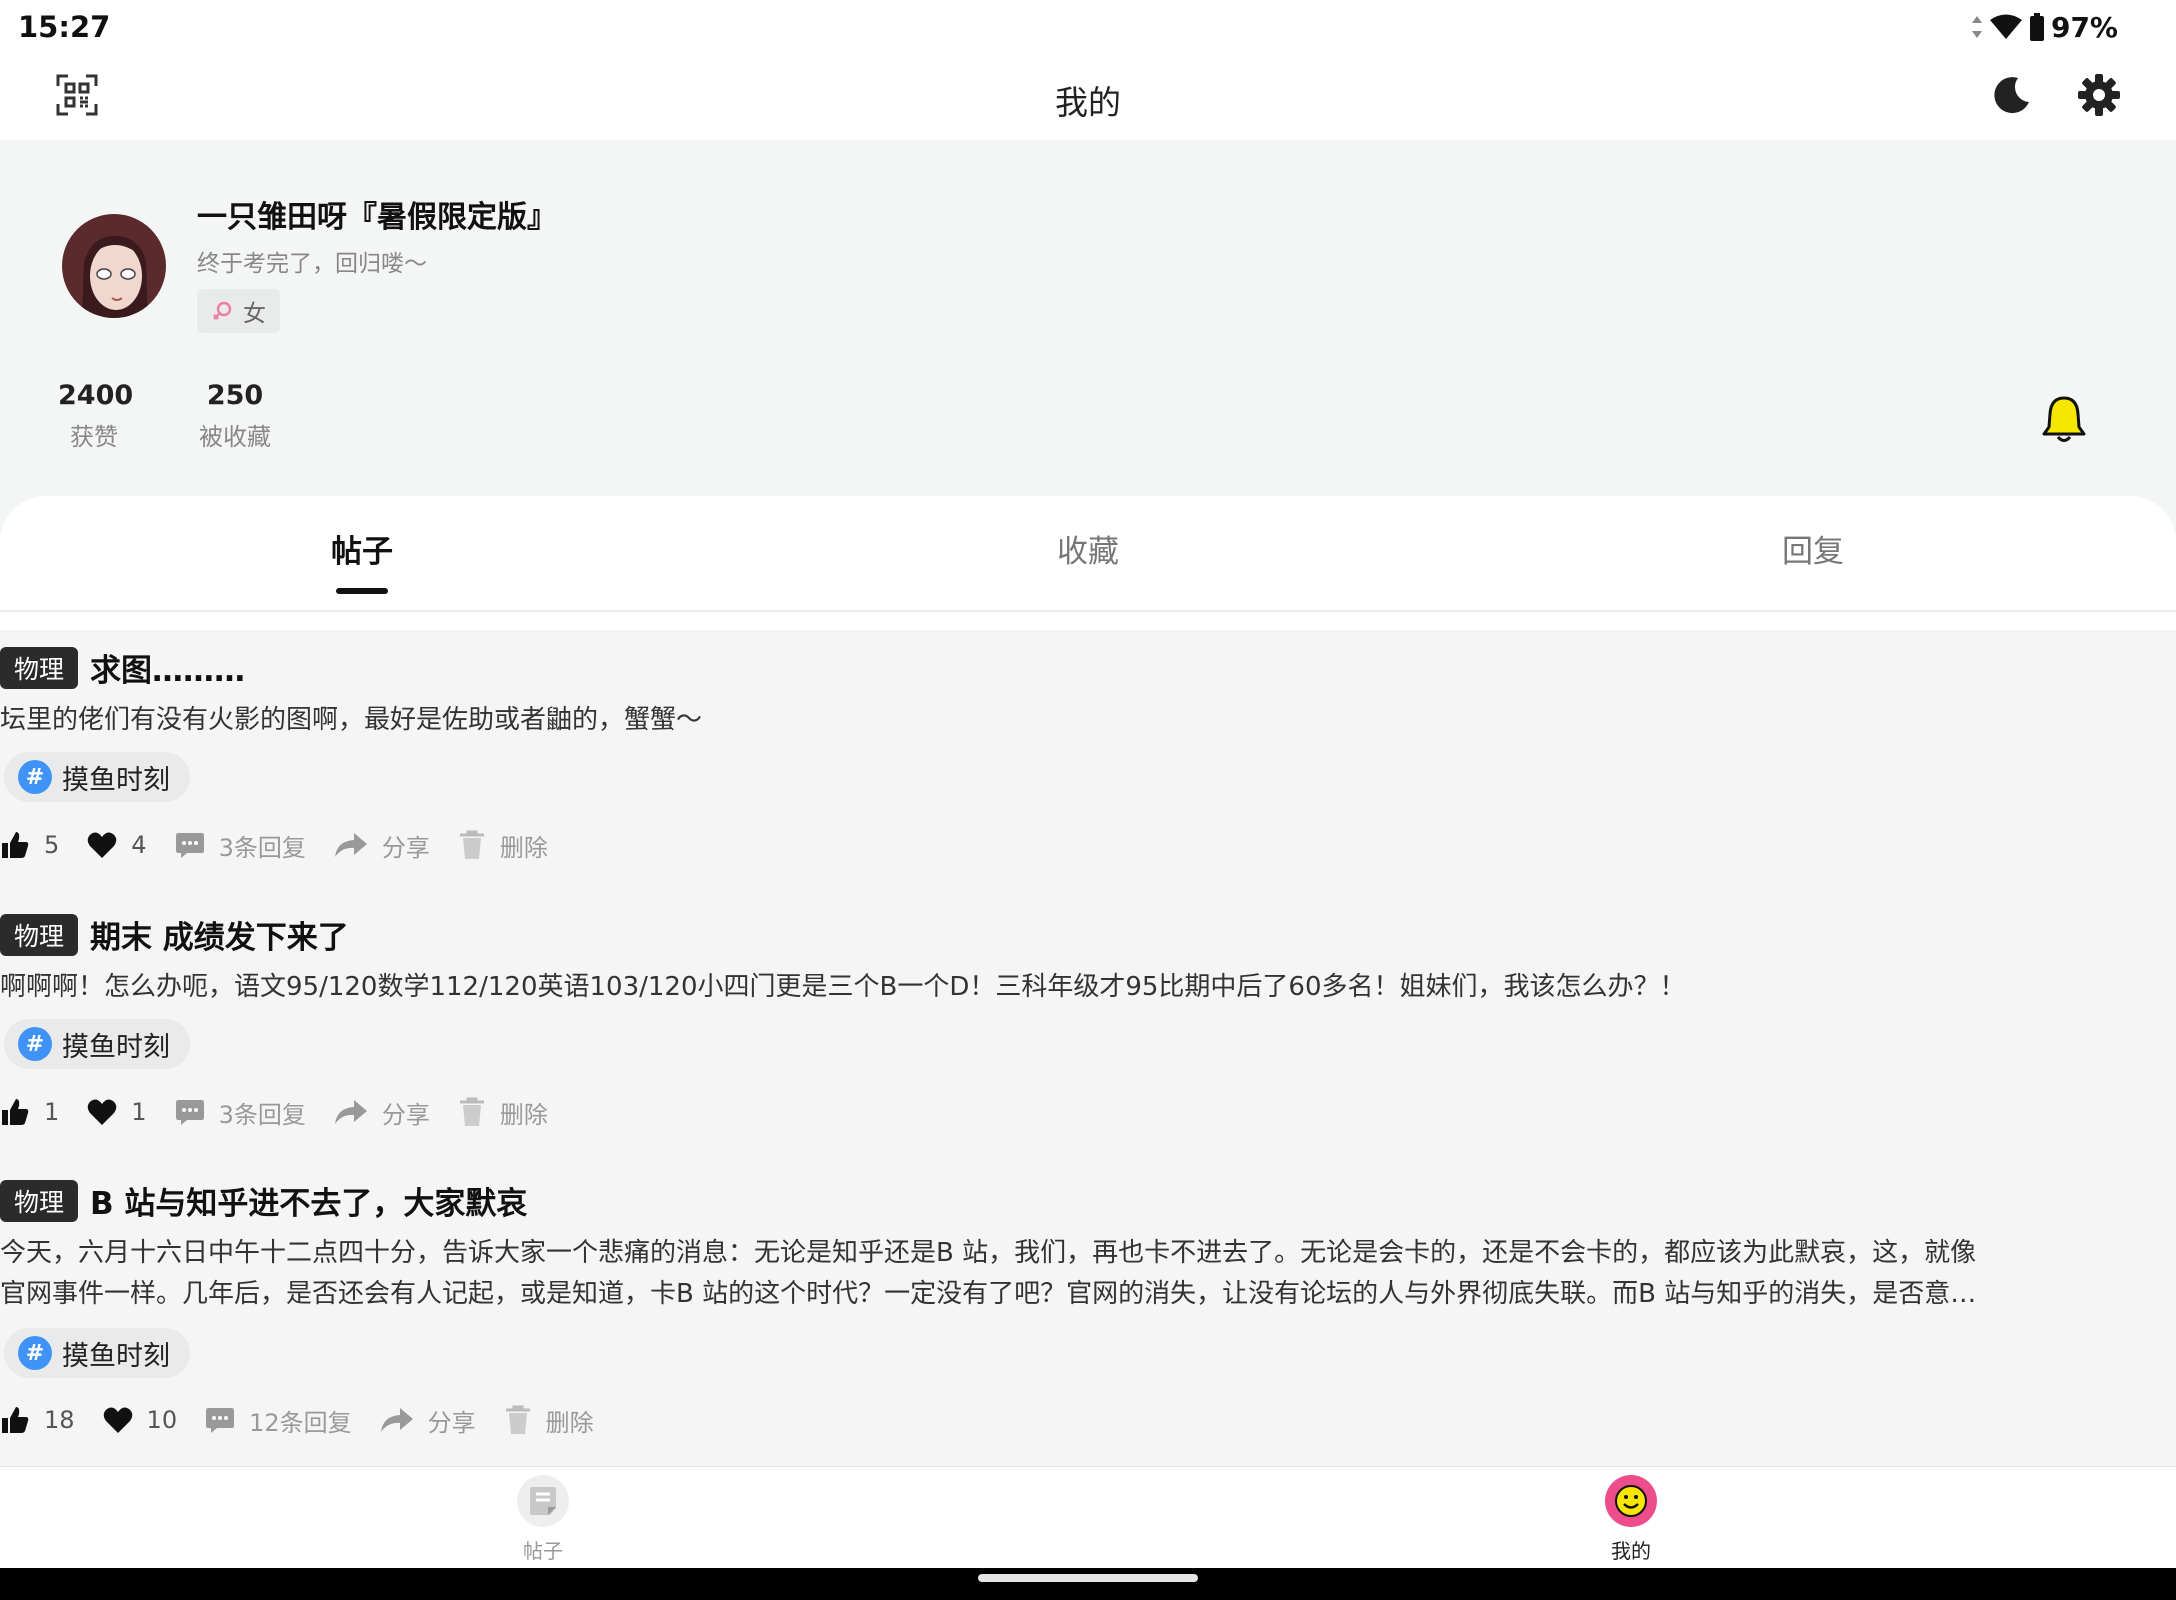 The image size is (2176, 1600). I want to click on smiley-icon, so click(1631, 1501).